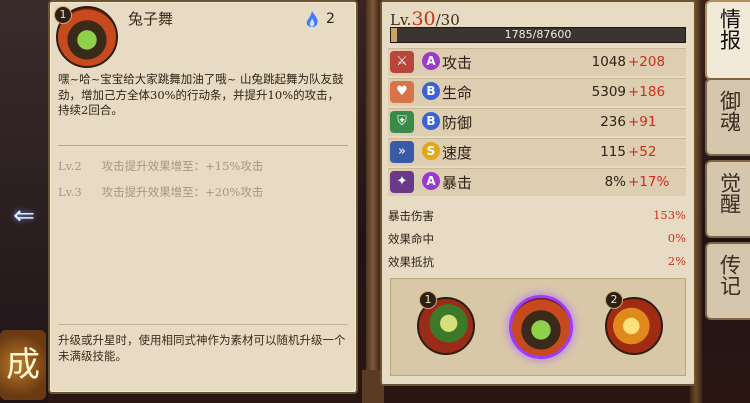 Image resolution: width=750 pixels, height=403 pixels. I want to click on stat-bonus-value: +186, so click(647, 92).